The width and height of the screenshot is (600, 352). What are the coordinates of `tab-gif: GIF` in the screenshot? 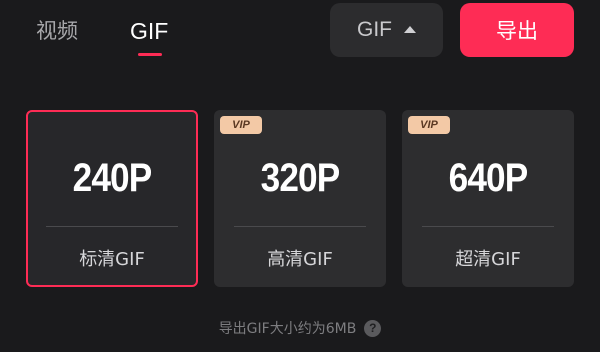 It's located at (149, 31).